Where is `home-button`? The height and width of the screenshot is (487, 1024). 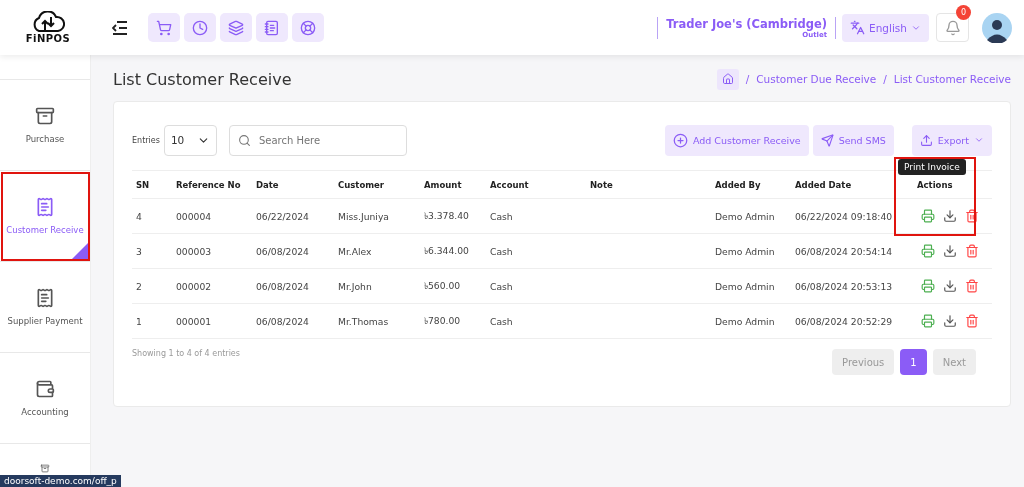 home-button is located at coordinates (727, 79).